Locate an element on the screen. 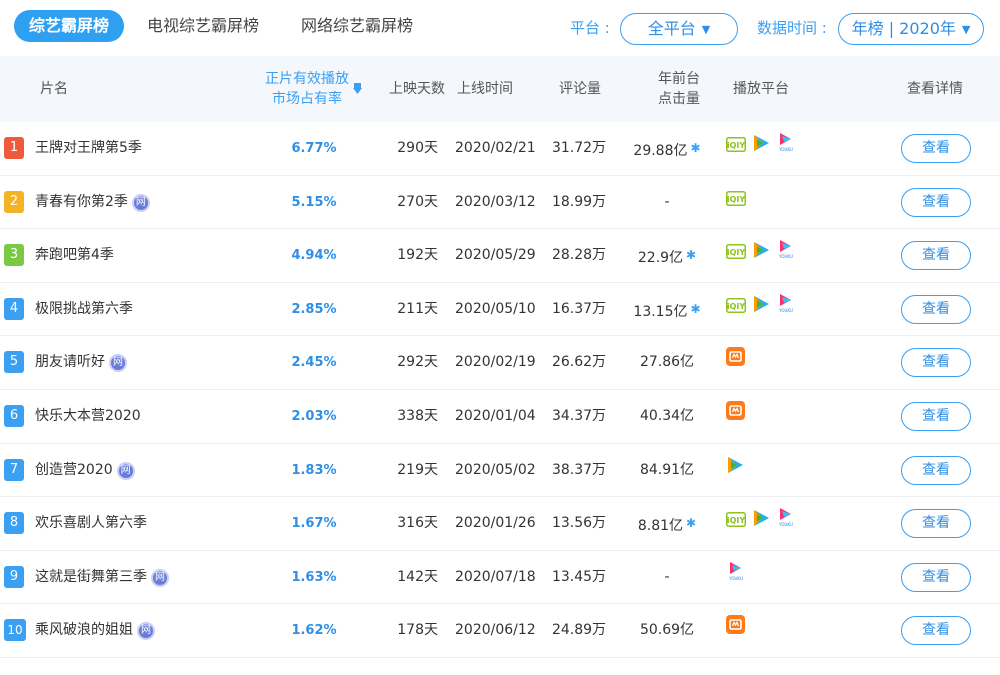 This screenshot has height=675, width=1000. days-value: 211天 is located at coordinates (417, 308).